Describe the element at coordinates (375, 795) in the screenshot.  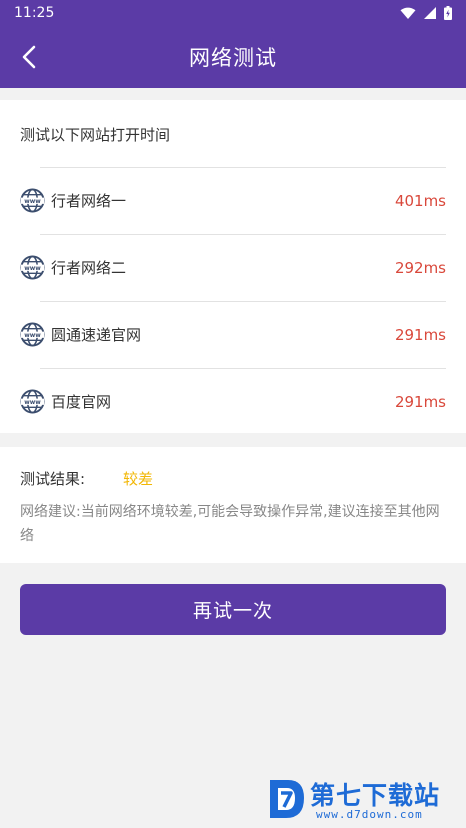
I see `watermark-text: 第七下载站` at that location.